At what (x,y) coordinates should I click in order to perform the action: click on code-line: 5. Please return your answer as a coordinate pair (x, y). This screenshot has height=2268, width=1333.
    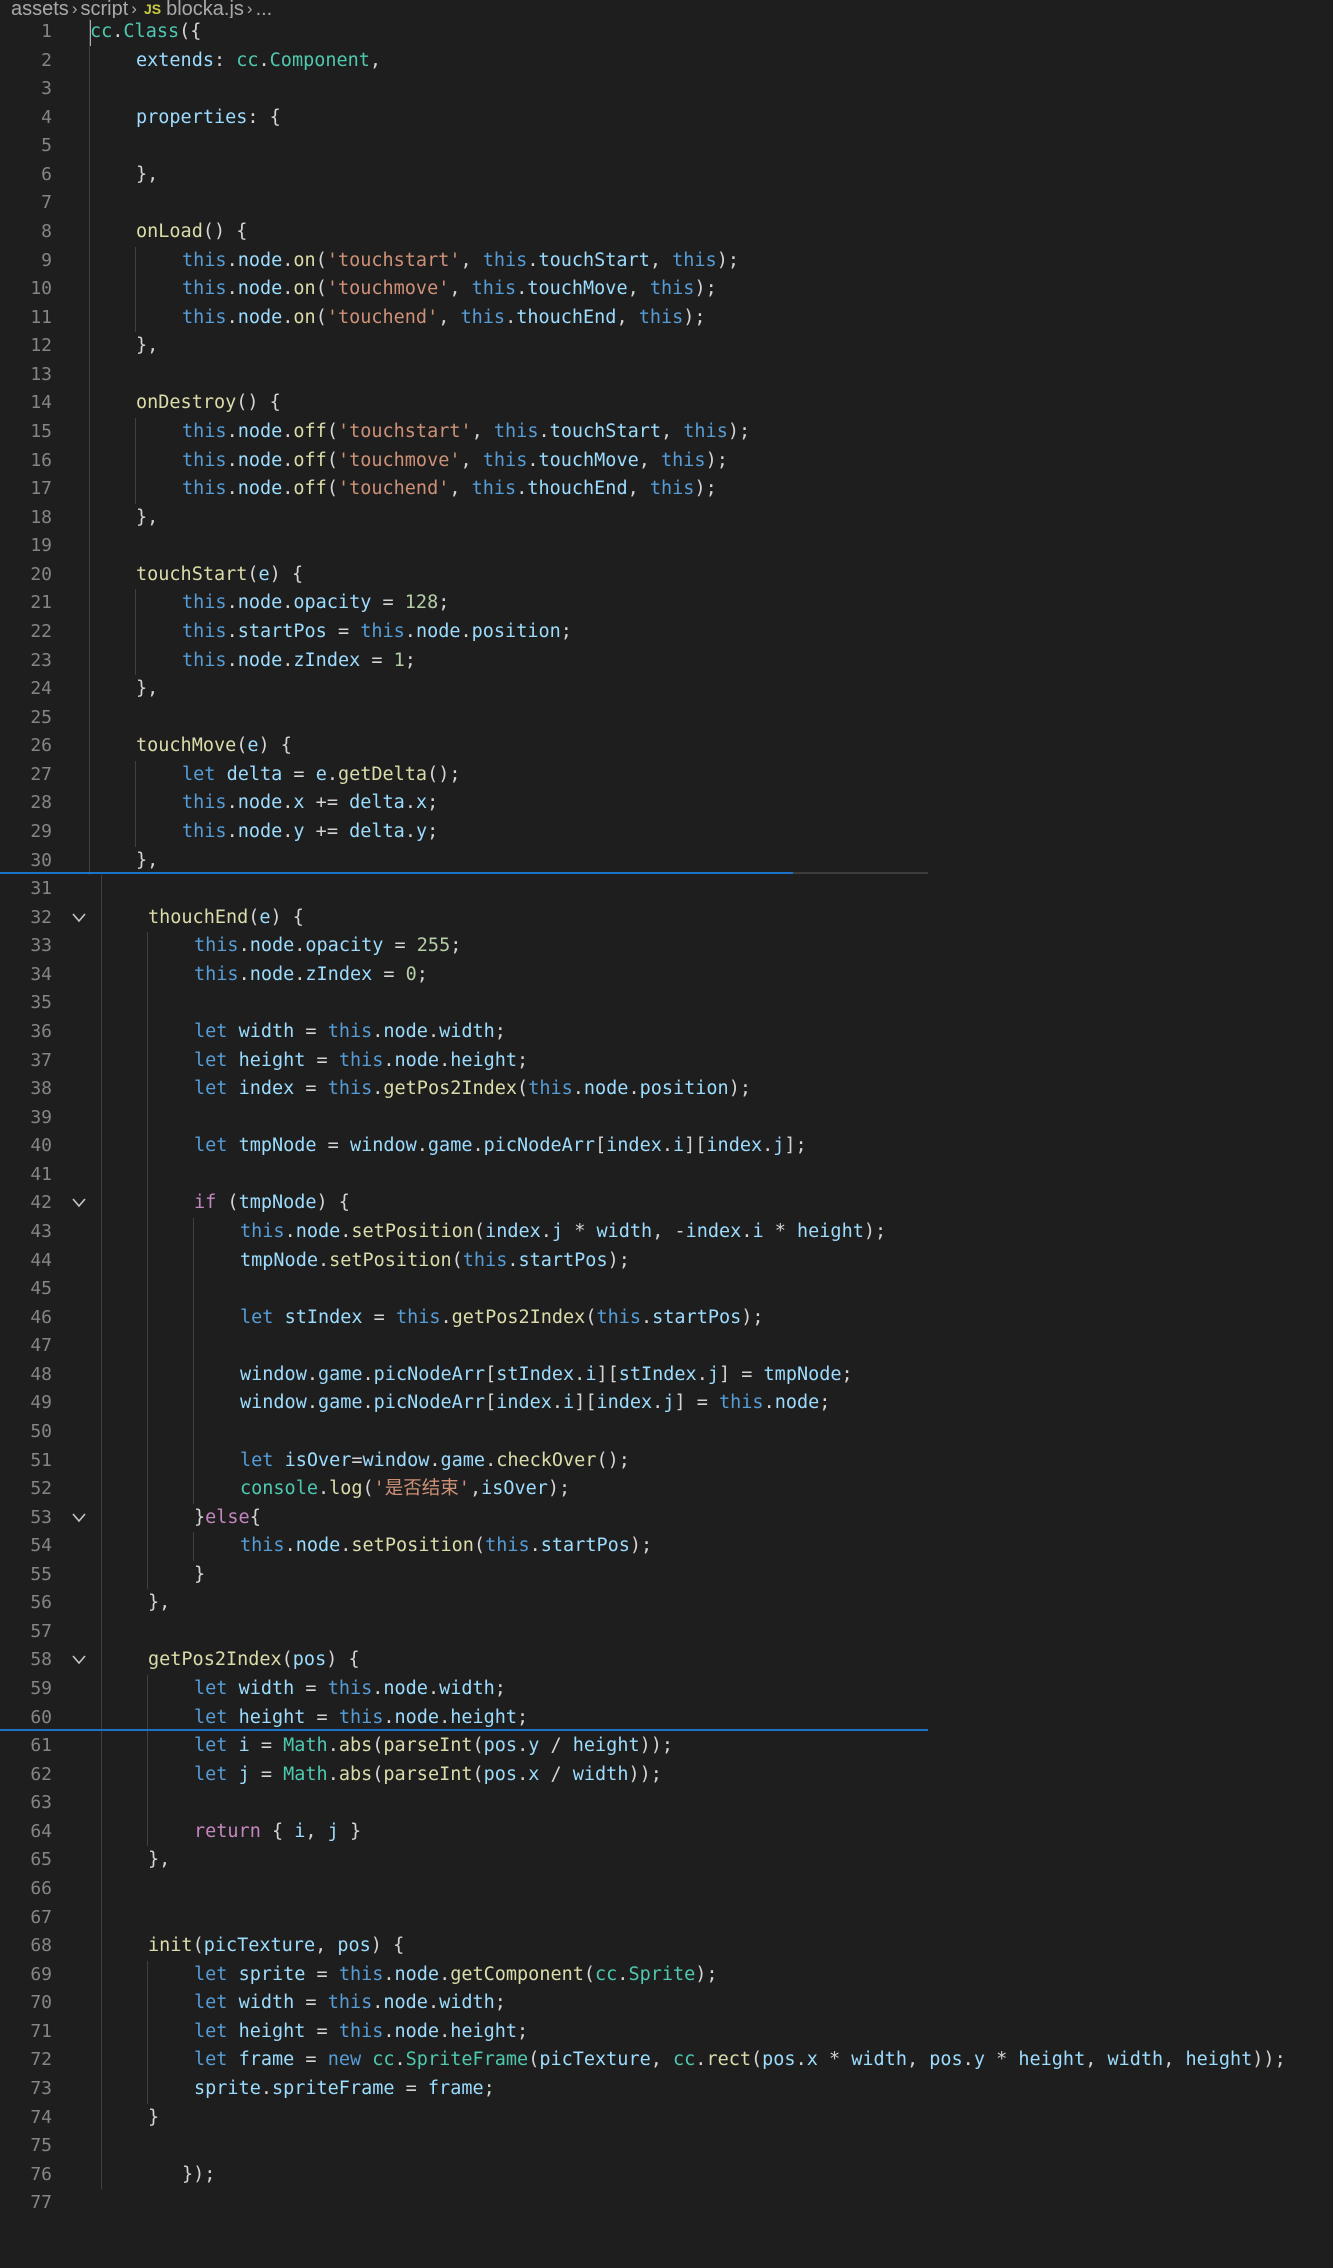
    Looking at the image, I should click on (666, 146).